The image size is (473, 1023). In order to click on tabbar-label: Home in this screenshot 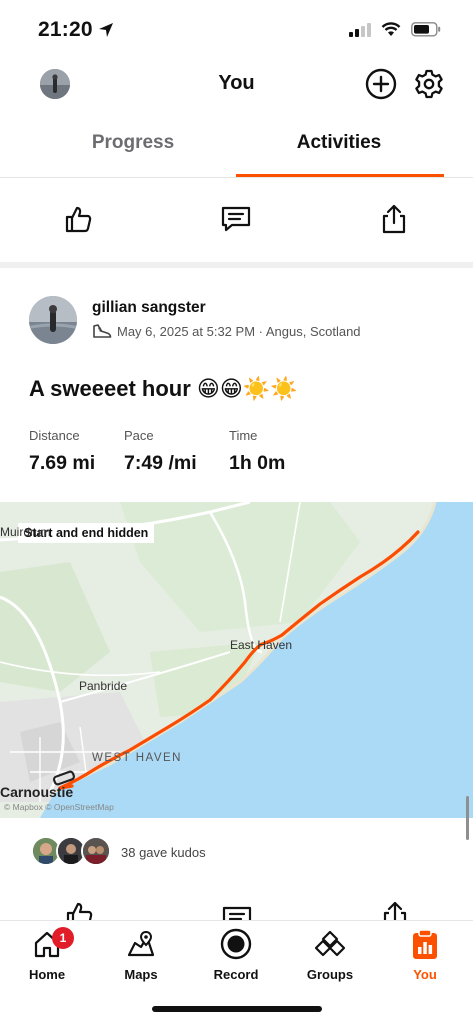, I will do `click(47, 974)`.